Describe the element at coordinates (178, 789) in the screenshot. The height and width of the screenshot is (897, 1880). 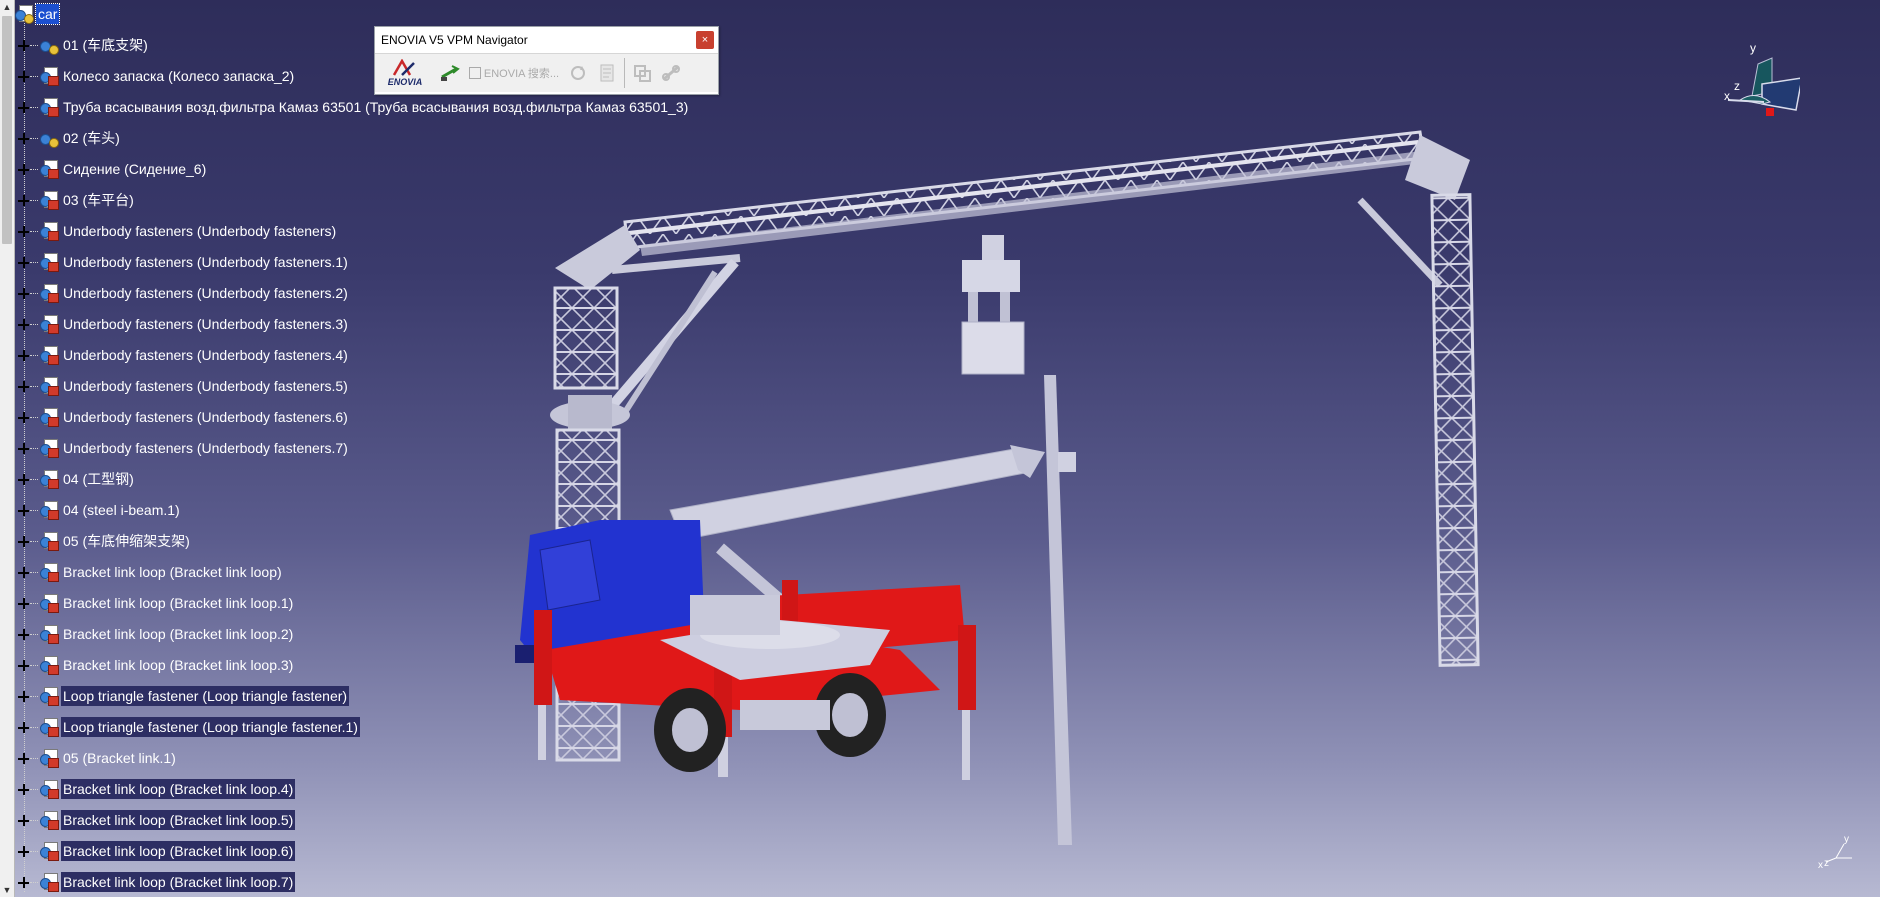
I see `tree-item-label: Bracket link loop (Bracket link loop.4)` at that location.